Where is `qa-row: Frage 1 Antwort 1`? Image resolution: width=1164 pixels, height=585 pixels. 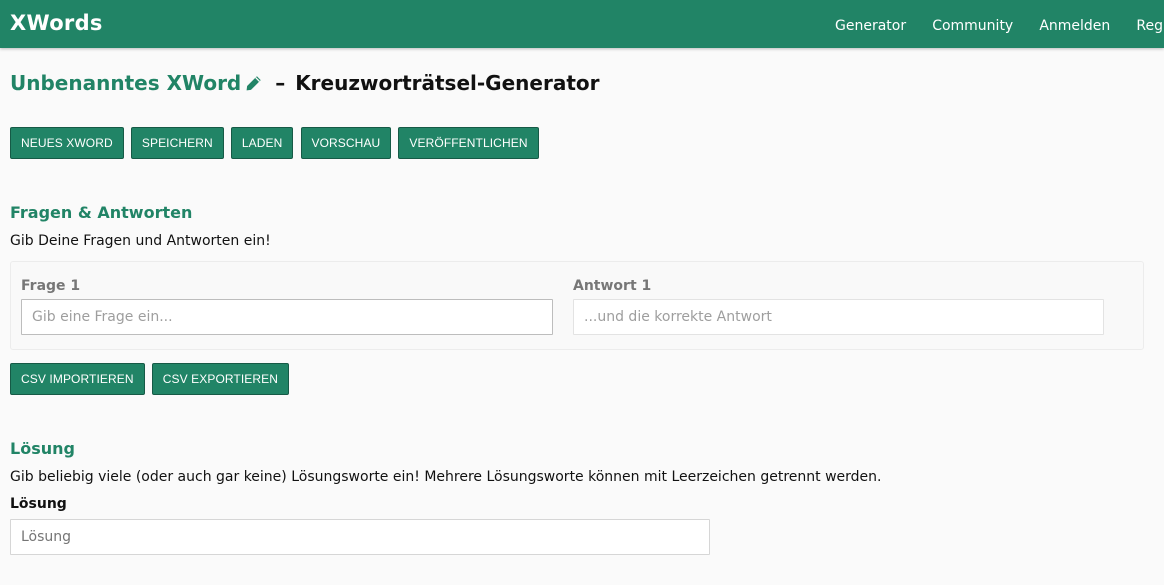 qa-row: Frage 1 Antwort 1 is located at coordinates (577, 305).